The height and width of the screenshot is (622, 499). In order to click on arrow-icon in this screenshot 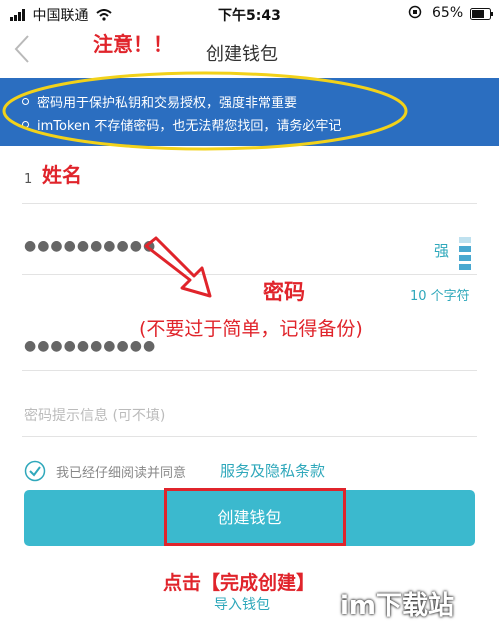, I will do `click(178, 267)`.